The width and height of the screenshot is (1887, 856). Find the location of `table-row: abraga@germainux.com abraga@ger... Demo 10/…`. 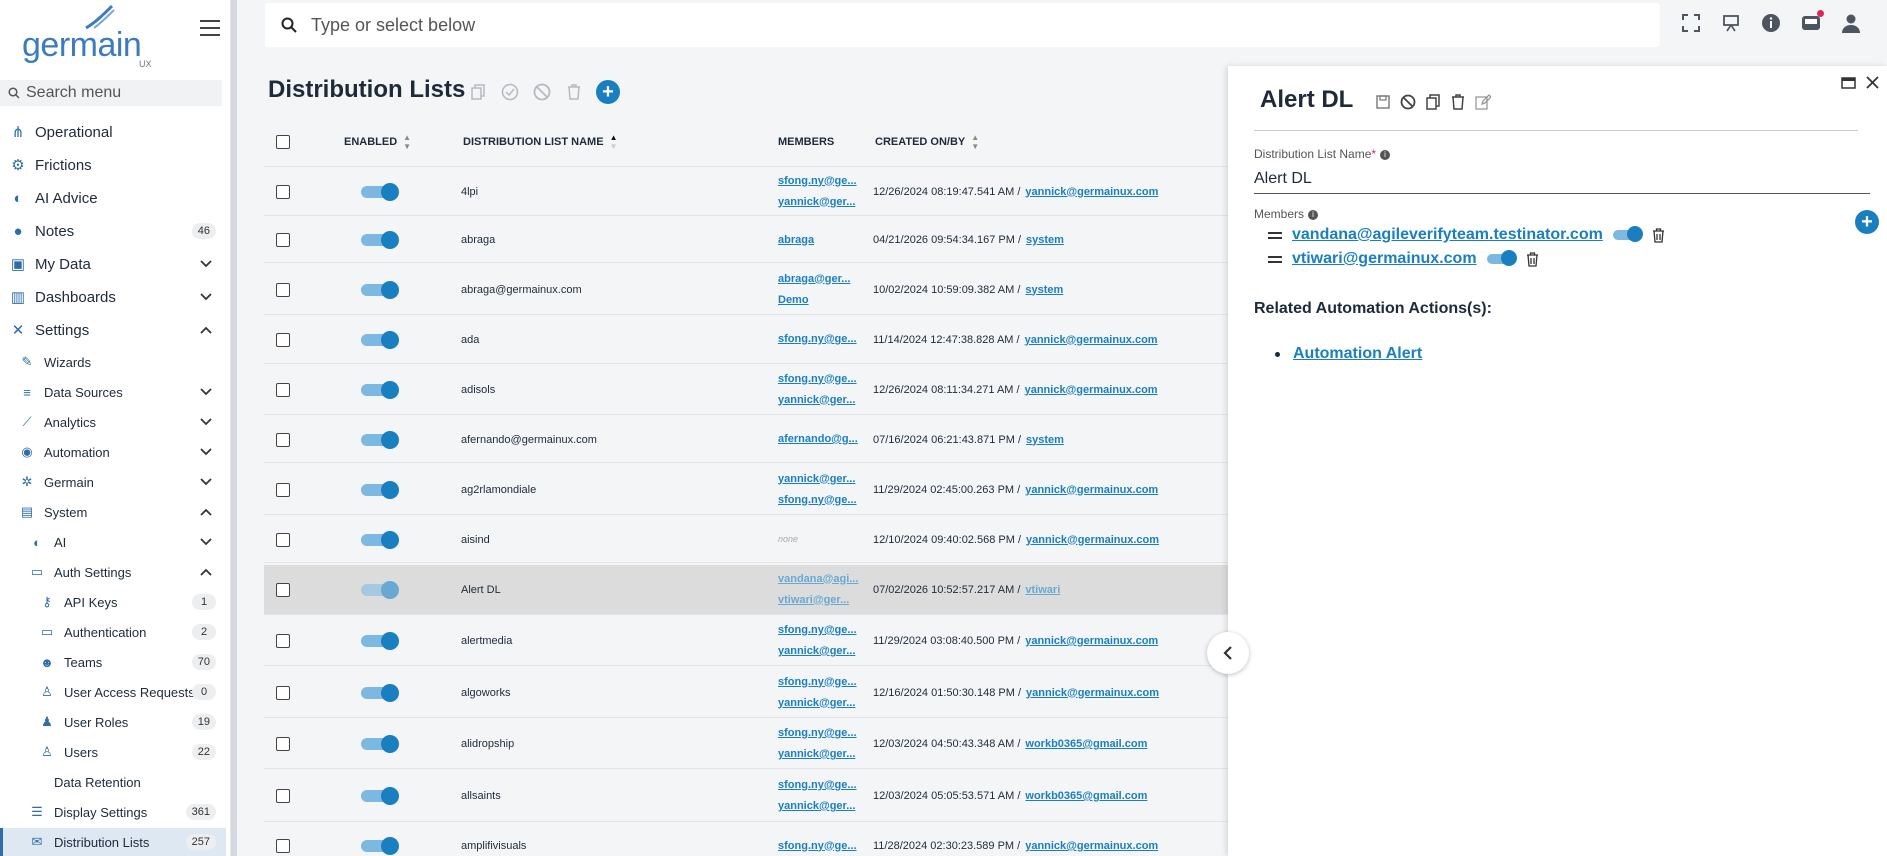

table-row: abraga@germainux.com abraga@ger... Demo 10/… is located at coordinates (764, 290).